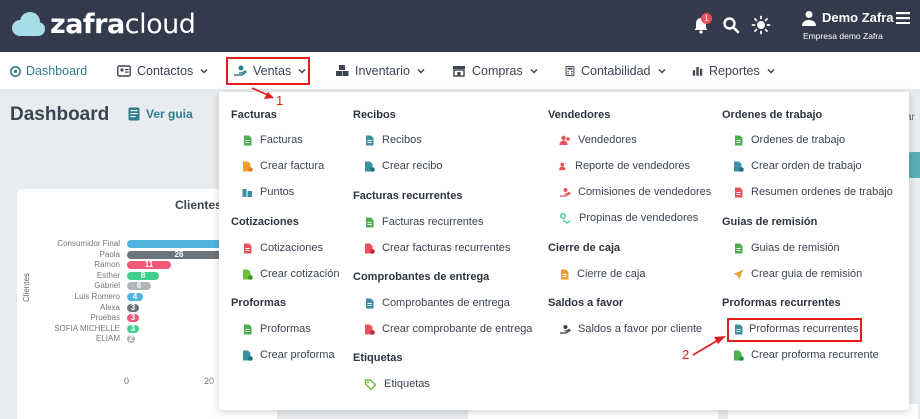  I want to click on menu-label: Reporte de vendedores, so click(632, 166).